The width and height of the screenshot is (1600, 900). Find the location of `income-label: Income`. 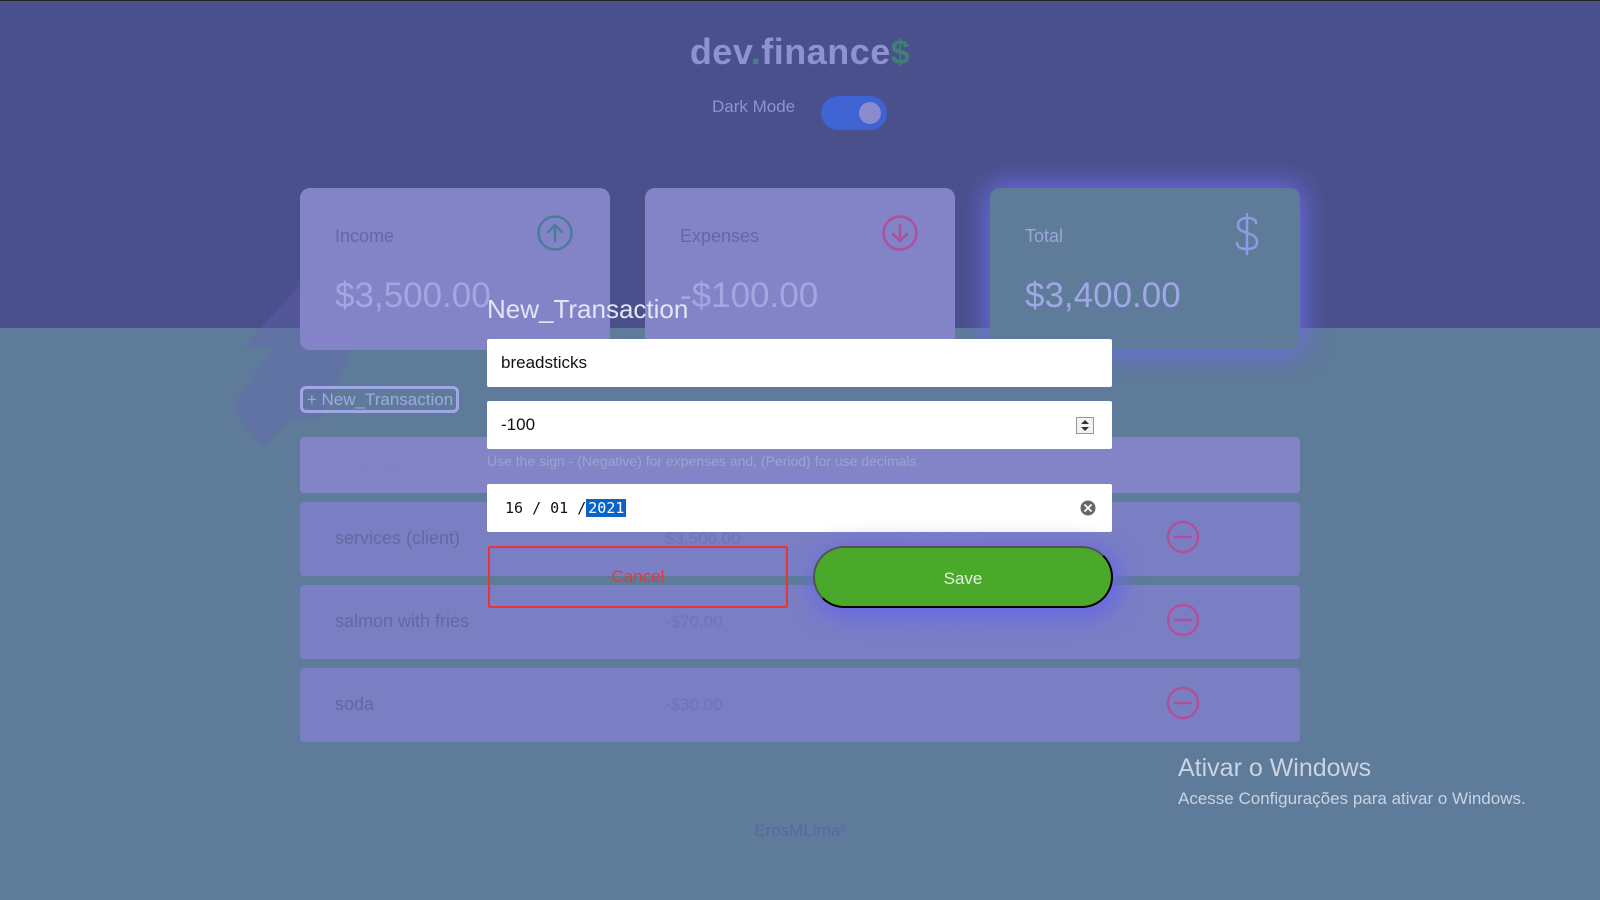

income-label: Income is located at coordinates (365, 236).